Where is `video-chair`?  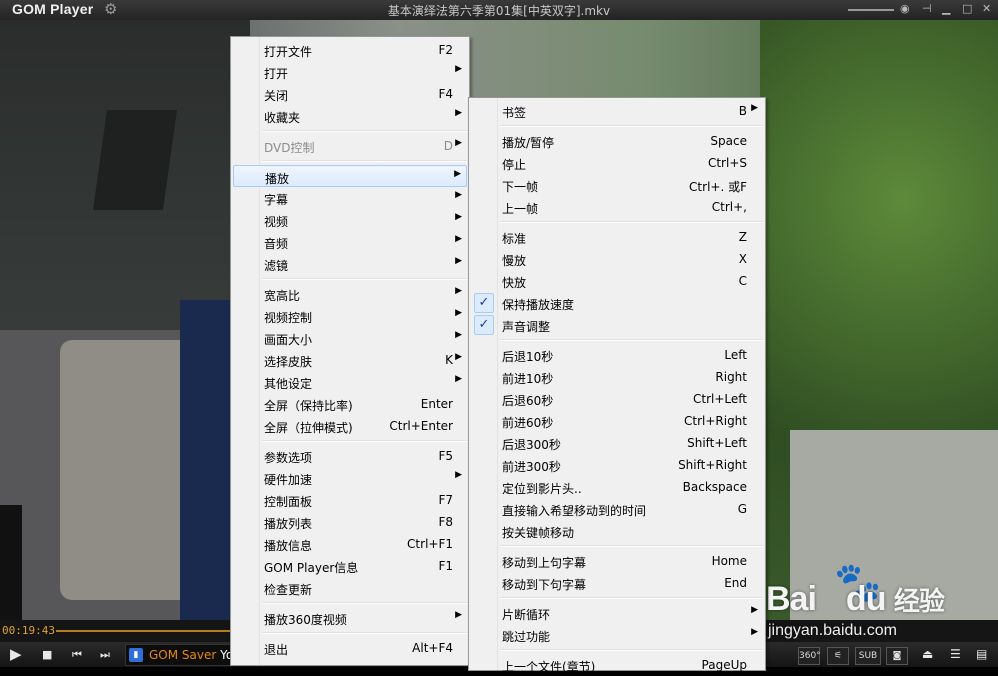 video-chair is located at coordinates (135, 160).